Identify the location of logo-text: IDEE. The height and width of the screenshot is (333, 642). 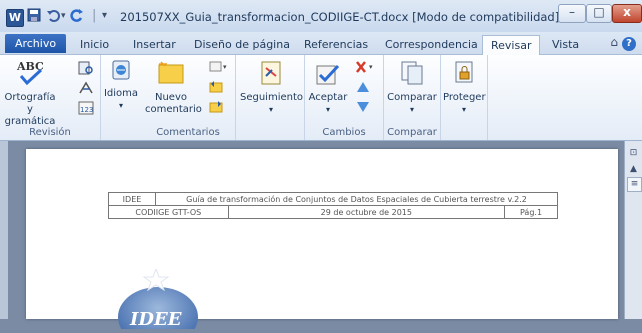
(155, 319).